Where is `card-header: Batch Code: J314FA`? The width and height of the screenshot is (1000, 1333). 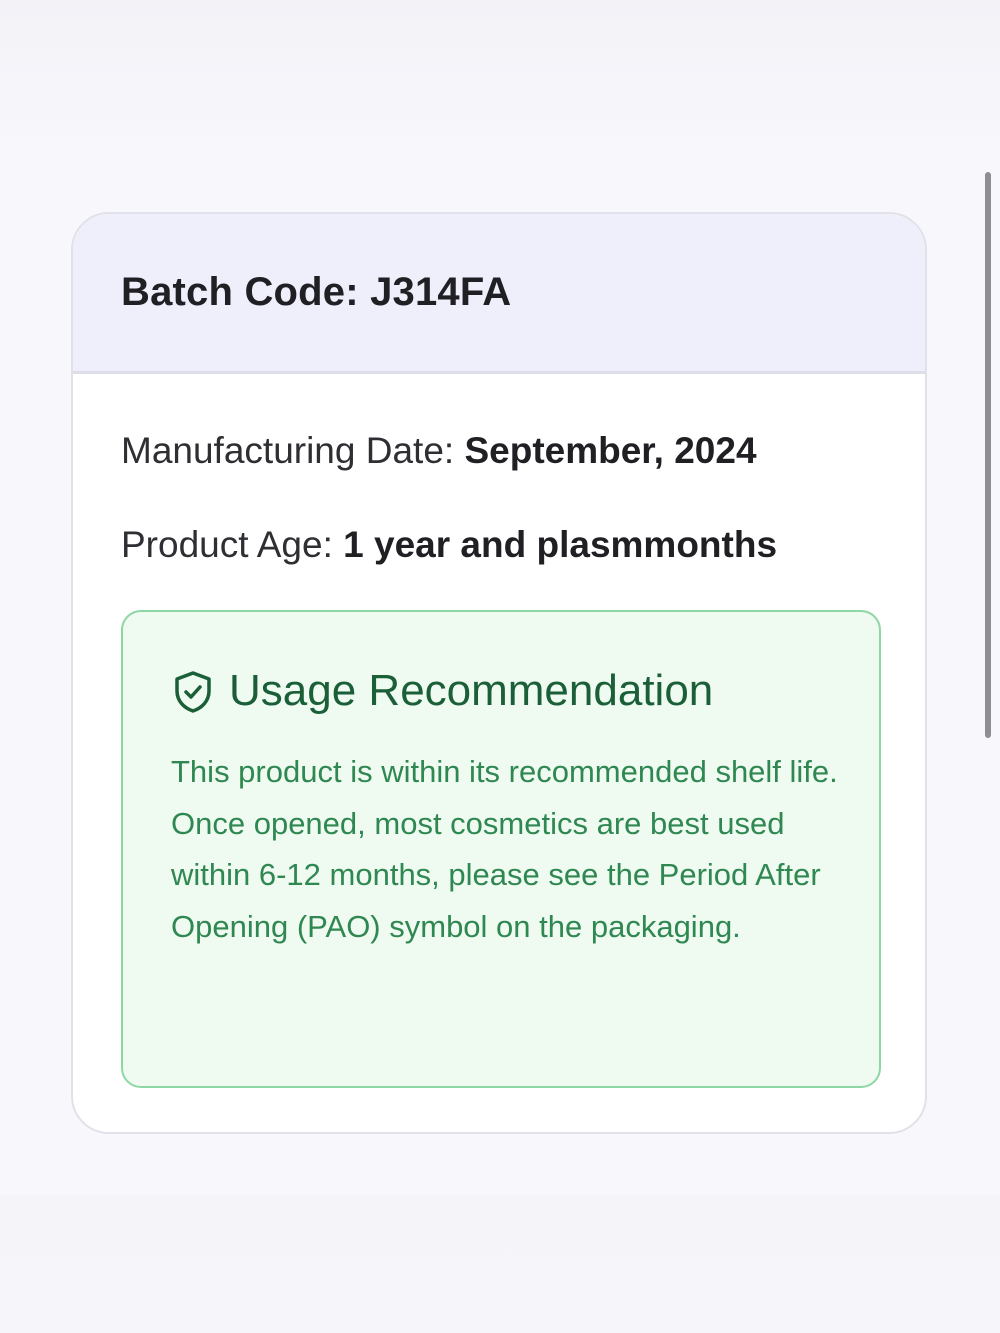
card-header: Batch Code: J314FA is located at coordinates (499, 294).